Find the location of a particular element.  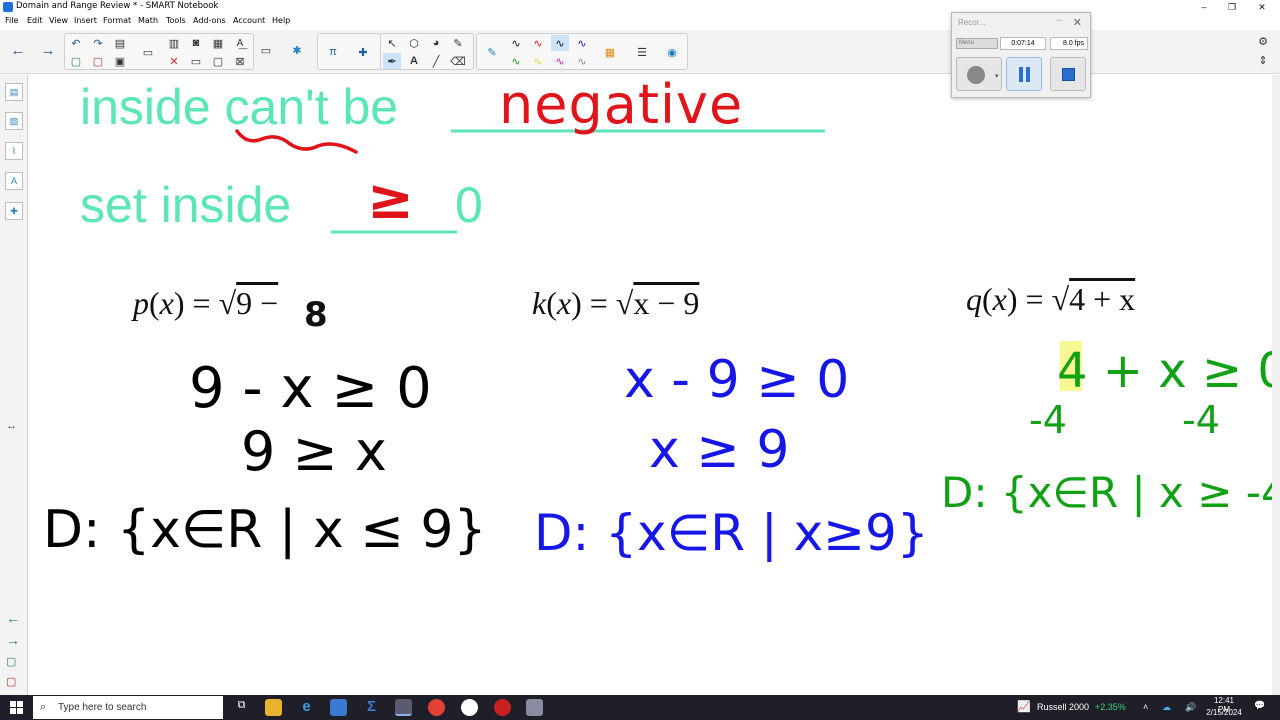

select-arrow-icon: ↖ is located at coordinates (392, 43).